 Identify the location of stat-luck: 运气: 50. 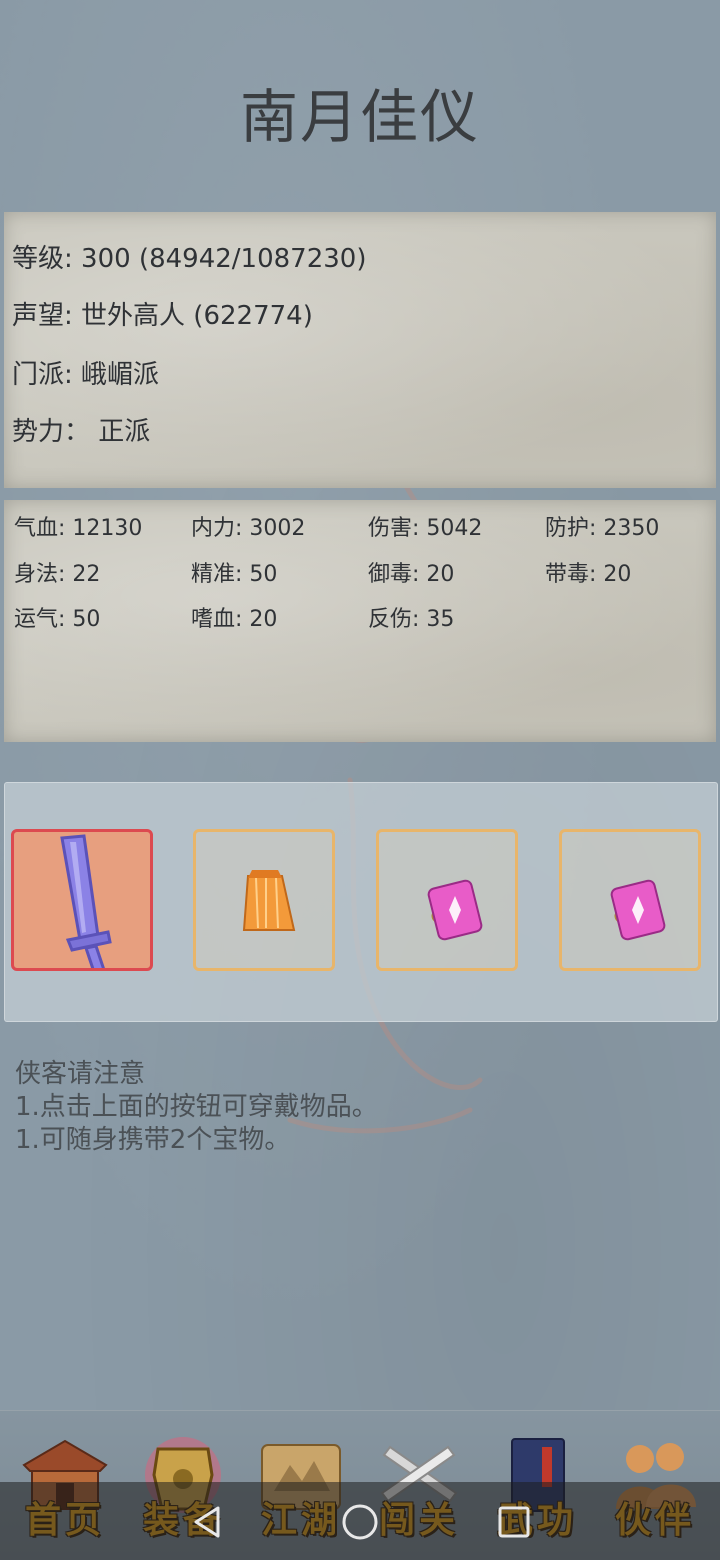
(57, 619).